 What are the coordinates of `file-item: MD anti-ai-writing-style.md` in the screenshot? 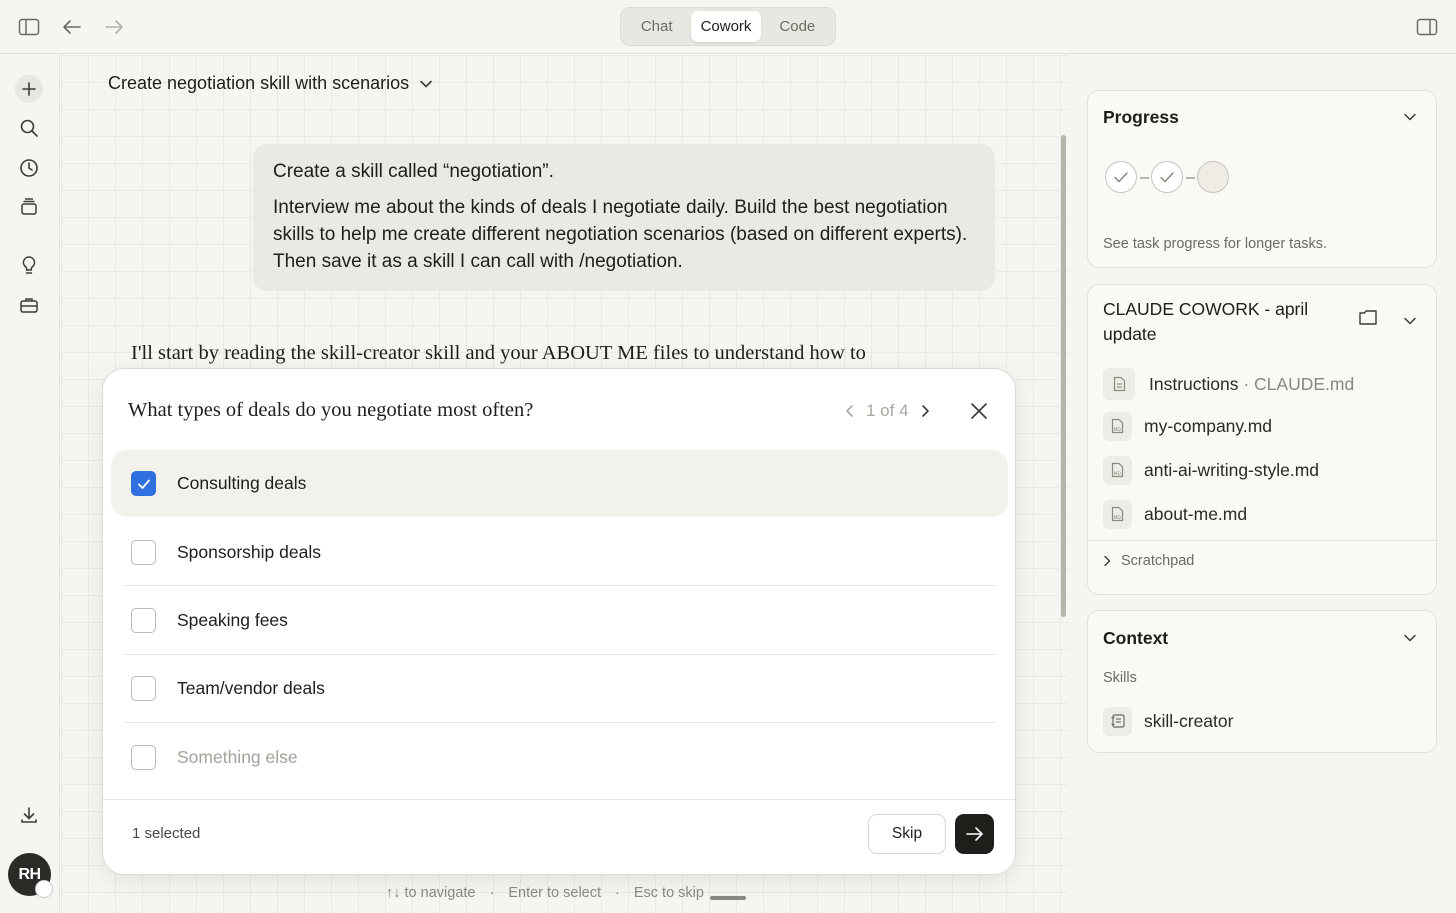 It's located at (1211, 470).